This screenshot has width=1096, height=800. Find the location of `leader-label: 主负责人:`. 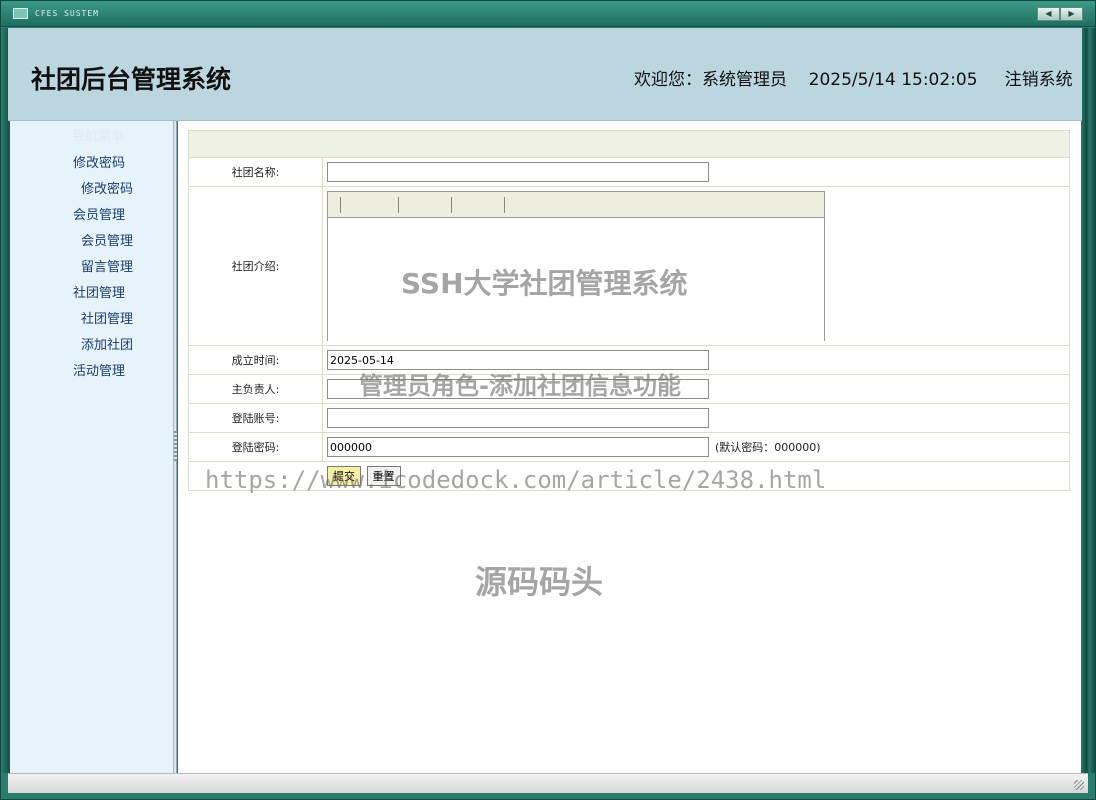

leader-label: 主负责人: is located at coordinates (255, 389).